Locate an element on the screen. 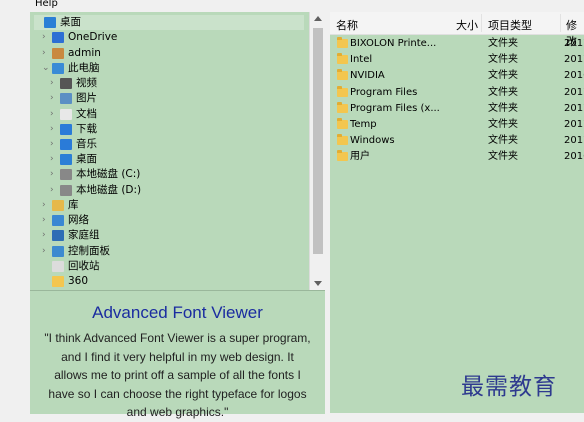 This screenshot has height=422, width=584. item-name: Windows is located at coordinates (372, 141).